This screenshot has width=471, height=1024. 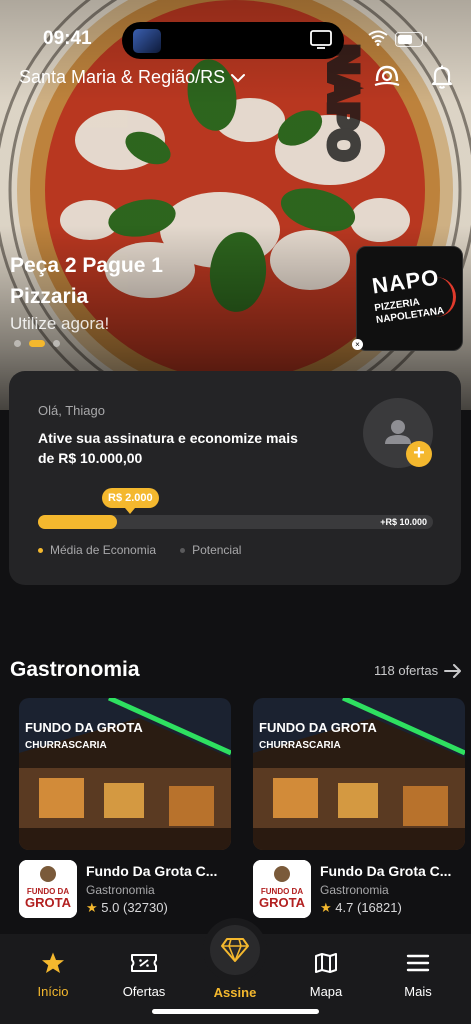 I want to click on greeting: Olá, Thiago, so click(x=71, y=410).